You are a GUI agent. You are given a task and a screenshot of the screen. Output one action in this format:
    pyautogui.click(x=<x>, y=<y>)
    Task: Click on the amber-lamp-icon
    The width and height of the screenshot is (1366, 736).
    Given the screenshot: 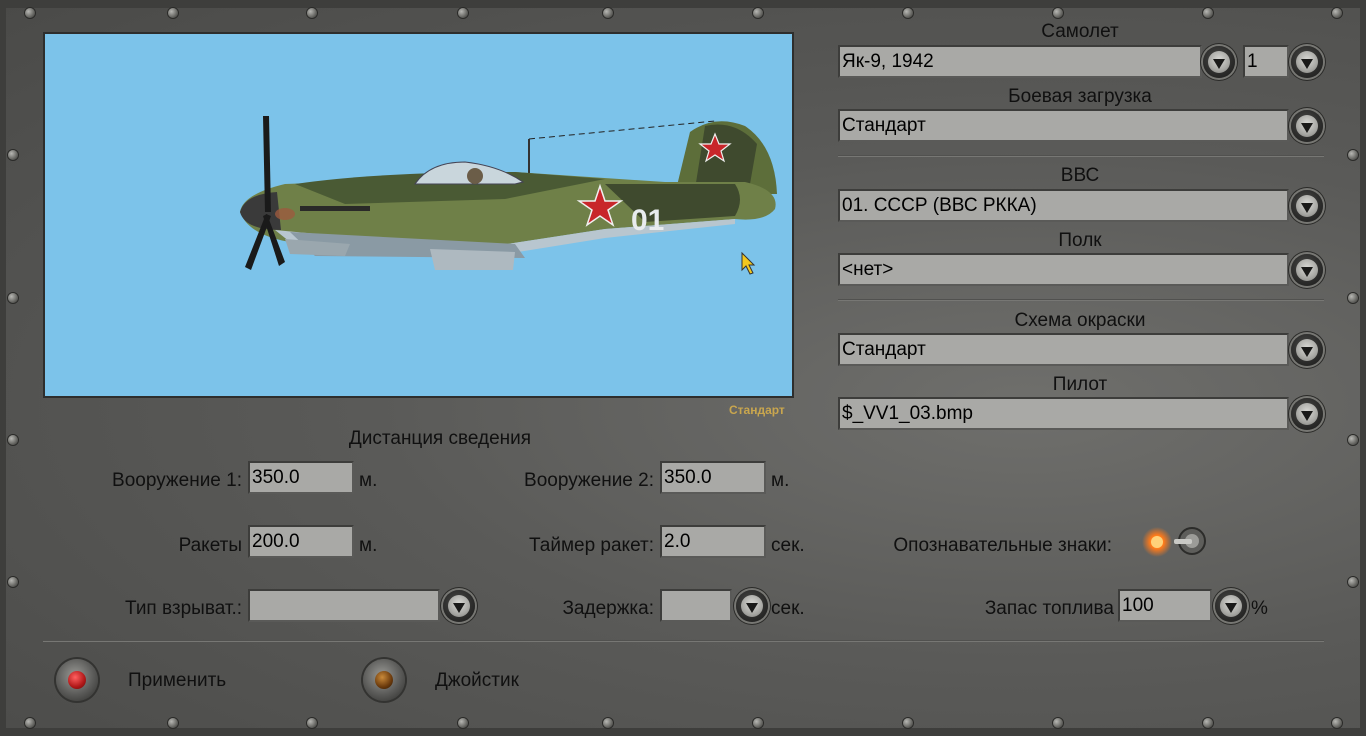 What is the action you would take?
    pyautogui.click(x=384, y=680)
    